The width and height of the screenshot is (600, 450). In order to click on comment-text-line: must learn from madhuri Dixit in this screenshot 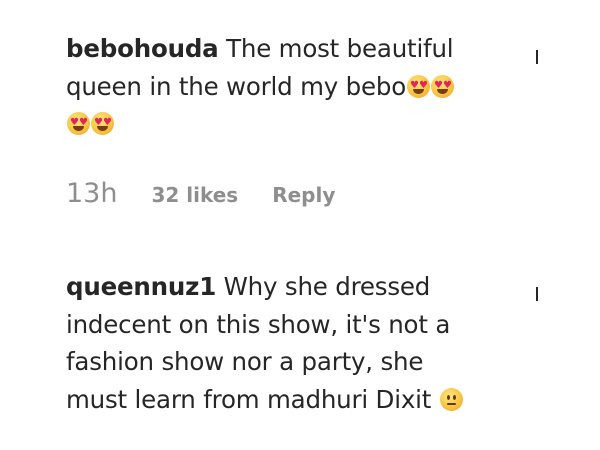, I will do `click(252, 399)`.